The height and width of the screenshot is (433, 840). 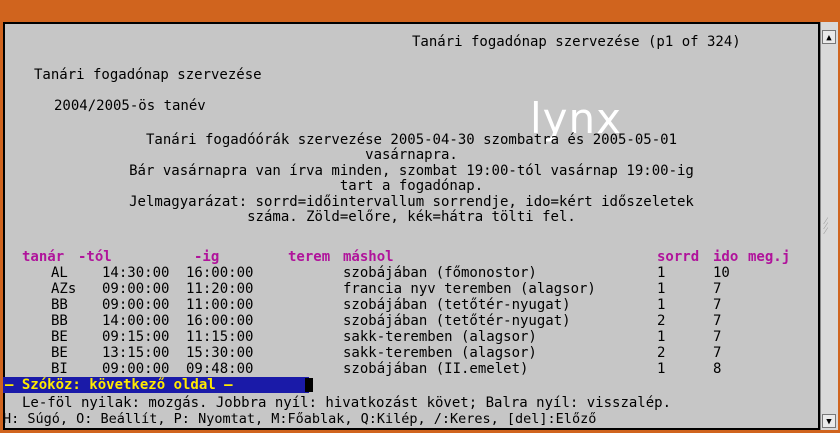 I want to click on col-header-tanar: tanár, so click(x=43, y=257).